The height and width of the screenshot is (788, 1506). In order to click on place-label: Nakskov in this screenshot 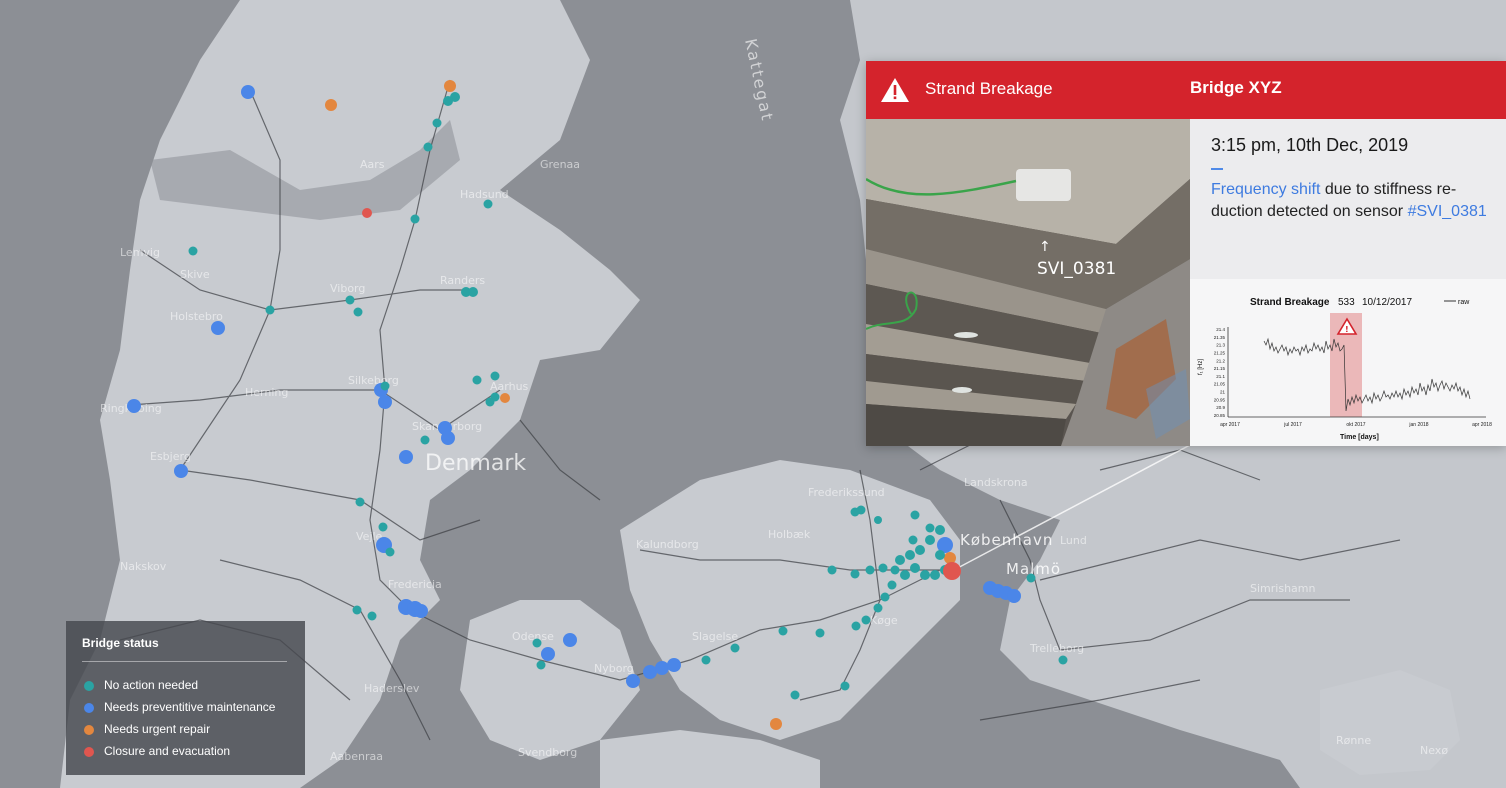, I will do `click(143, 566)`.